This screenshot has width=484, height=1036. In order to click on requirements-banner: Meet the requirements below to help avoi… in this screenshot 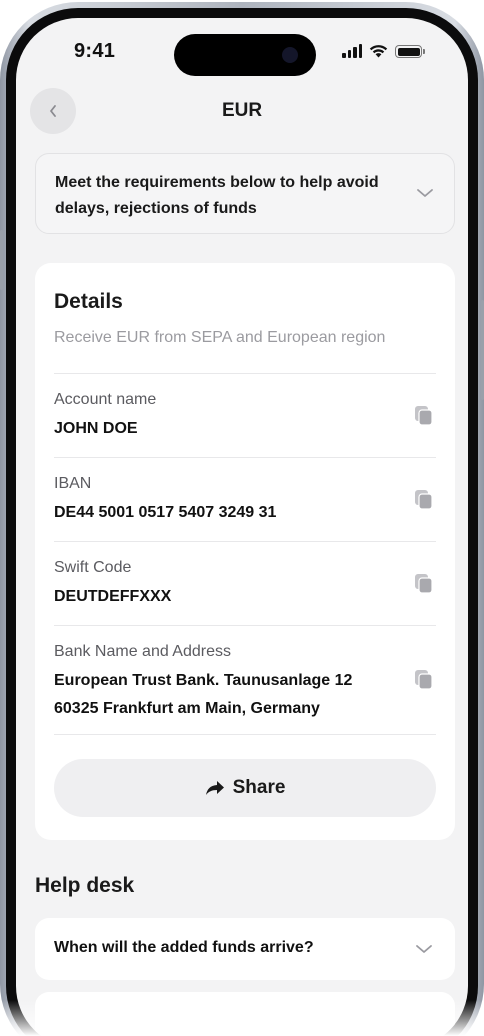, I will do `click(245, 193)`.